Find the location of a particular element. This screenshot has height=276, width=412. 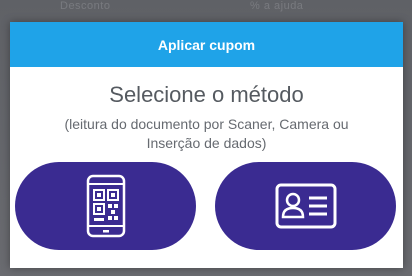

subtitle-line-2: Inserção de dados) is located at coordinates (206, 143).